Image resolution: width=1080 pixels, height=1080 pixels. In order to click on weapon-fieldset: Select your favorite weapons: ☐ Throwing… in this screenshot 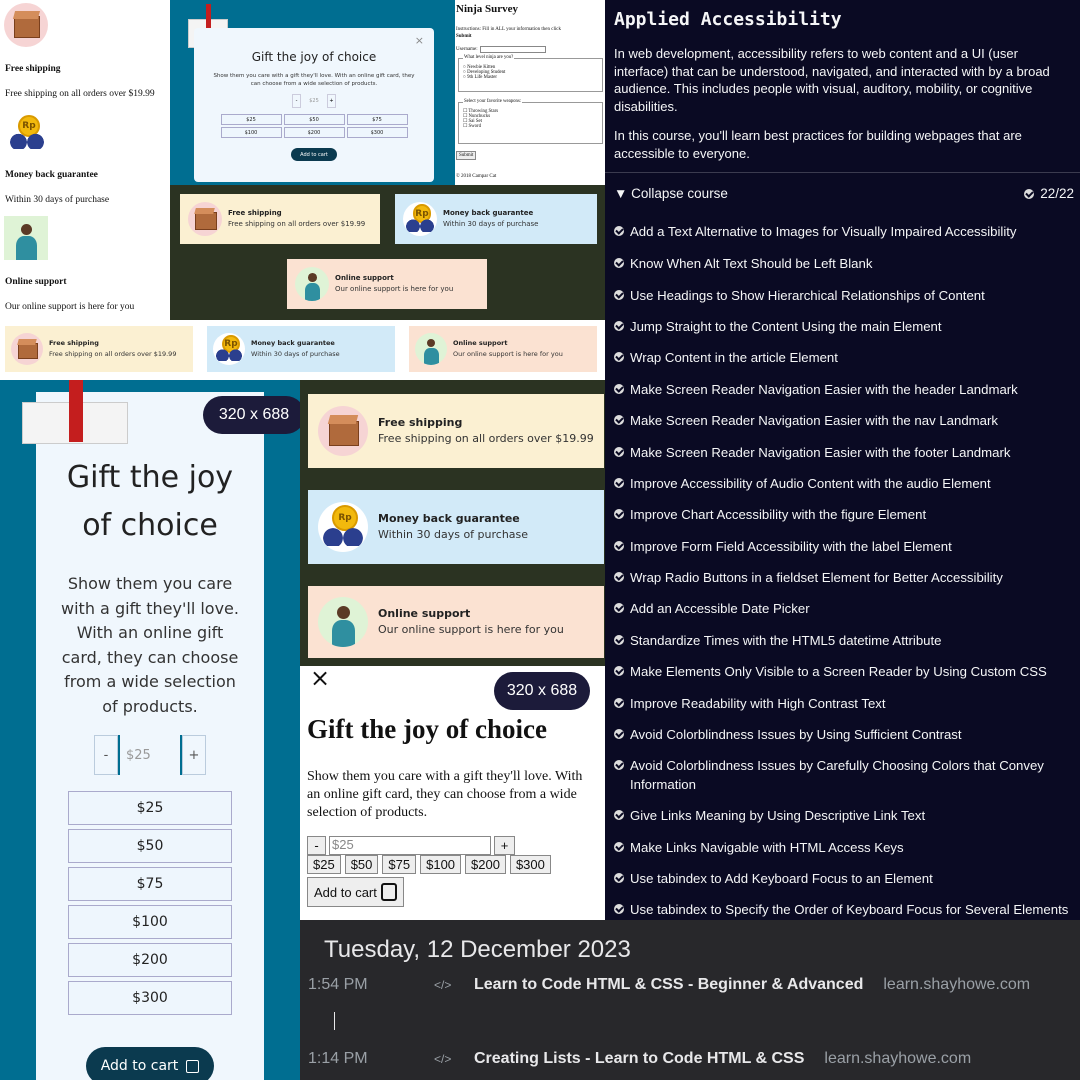, I will do `click(530, 121)`.